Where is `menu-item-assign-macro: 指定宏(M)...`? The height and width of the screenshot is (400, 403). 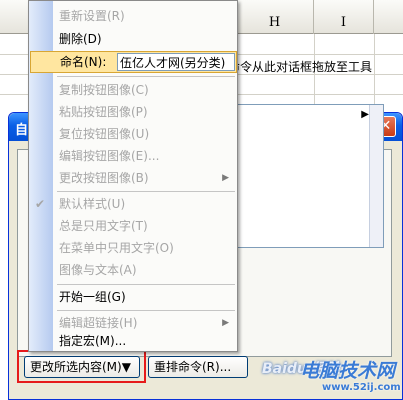
menu-item-assign-macro: 指定宏(M)... is located at coordinates (133, 341).